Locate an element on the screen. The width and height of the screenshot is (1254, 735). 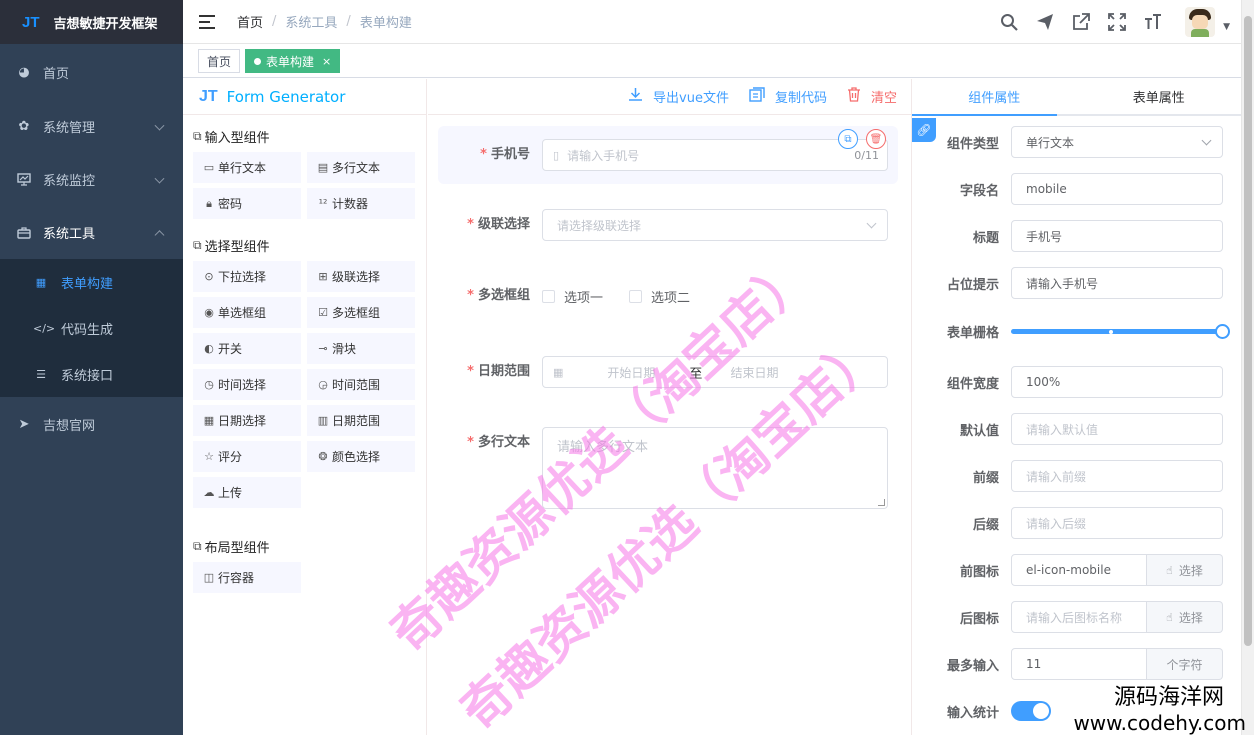
search-icon is located at coordinates (1009, 22).